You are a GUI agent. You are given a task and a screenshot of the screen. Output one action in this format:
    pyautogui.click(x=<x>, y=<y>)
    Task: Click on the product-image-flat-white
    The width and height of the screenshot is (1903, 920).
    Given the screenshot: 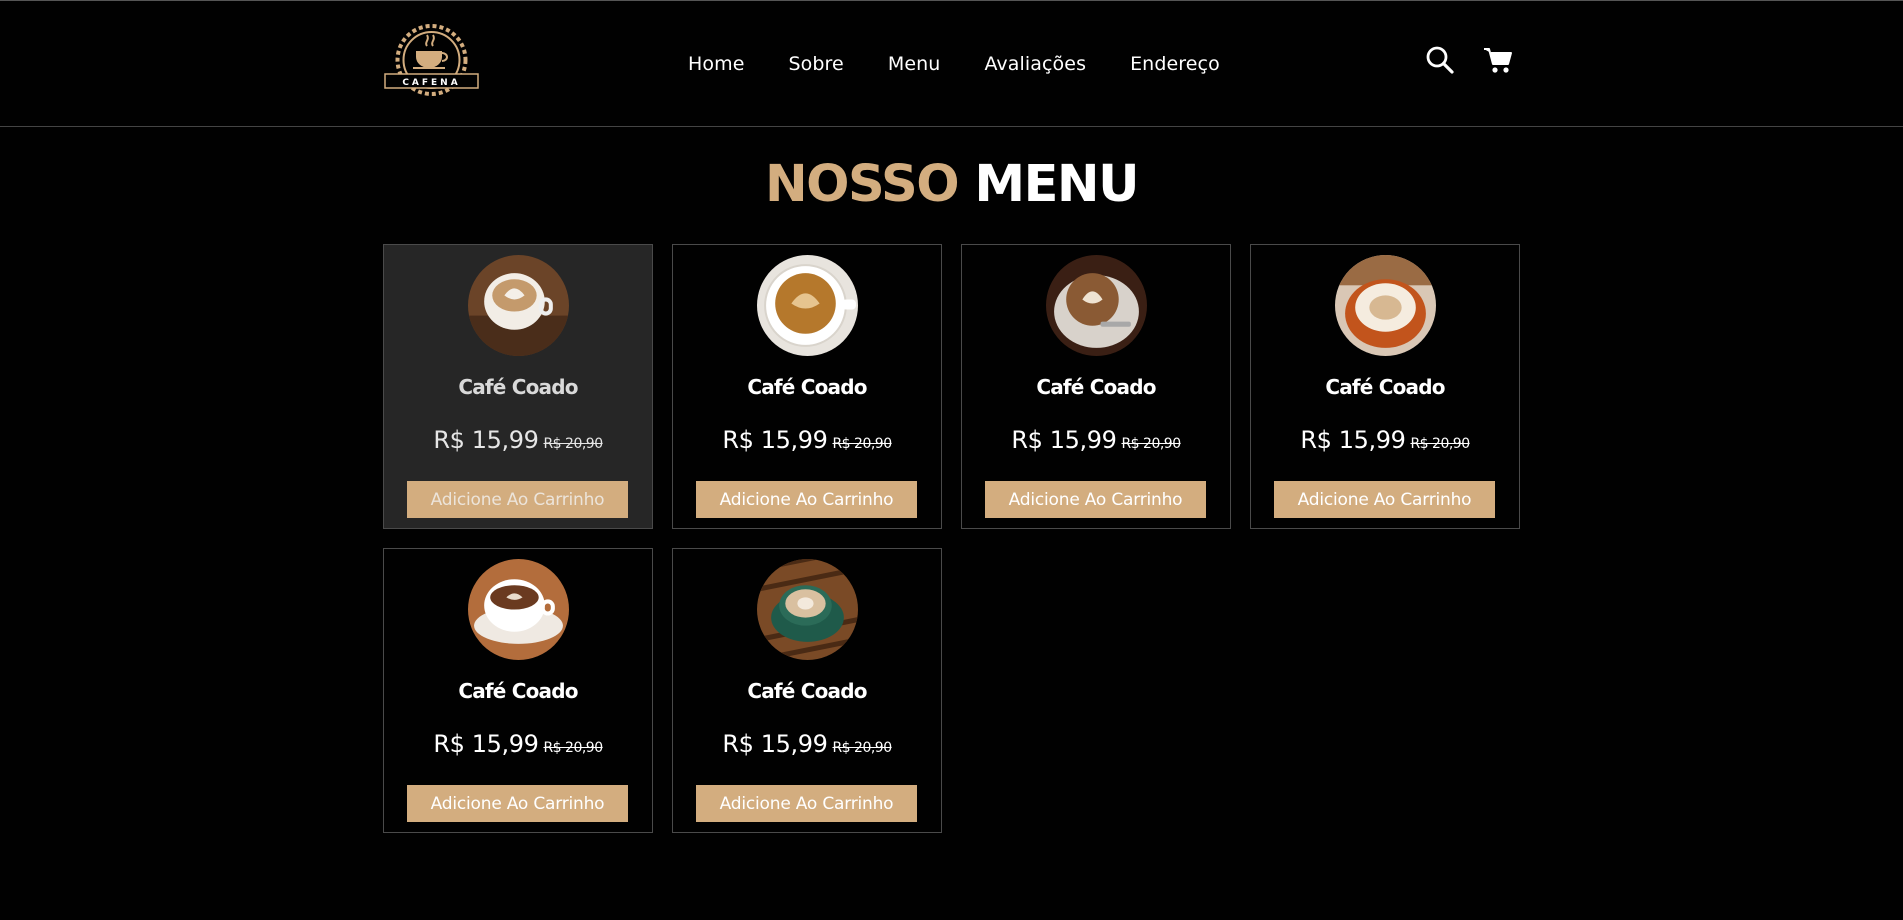 What is the action you would take?
    pyautogui.click(x=1096, y=305)
    